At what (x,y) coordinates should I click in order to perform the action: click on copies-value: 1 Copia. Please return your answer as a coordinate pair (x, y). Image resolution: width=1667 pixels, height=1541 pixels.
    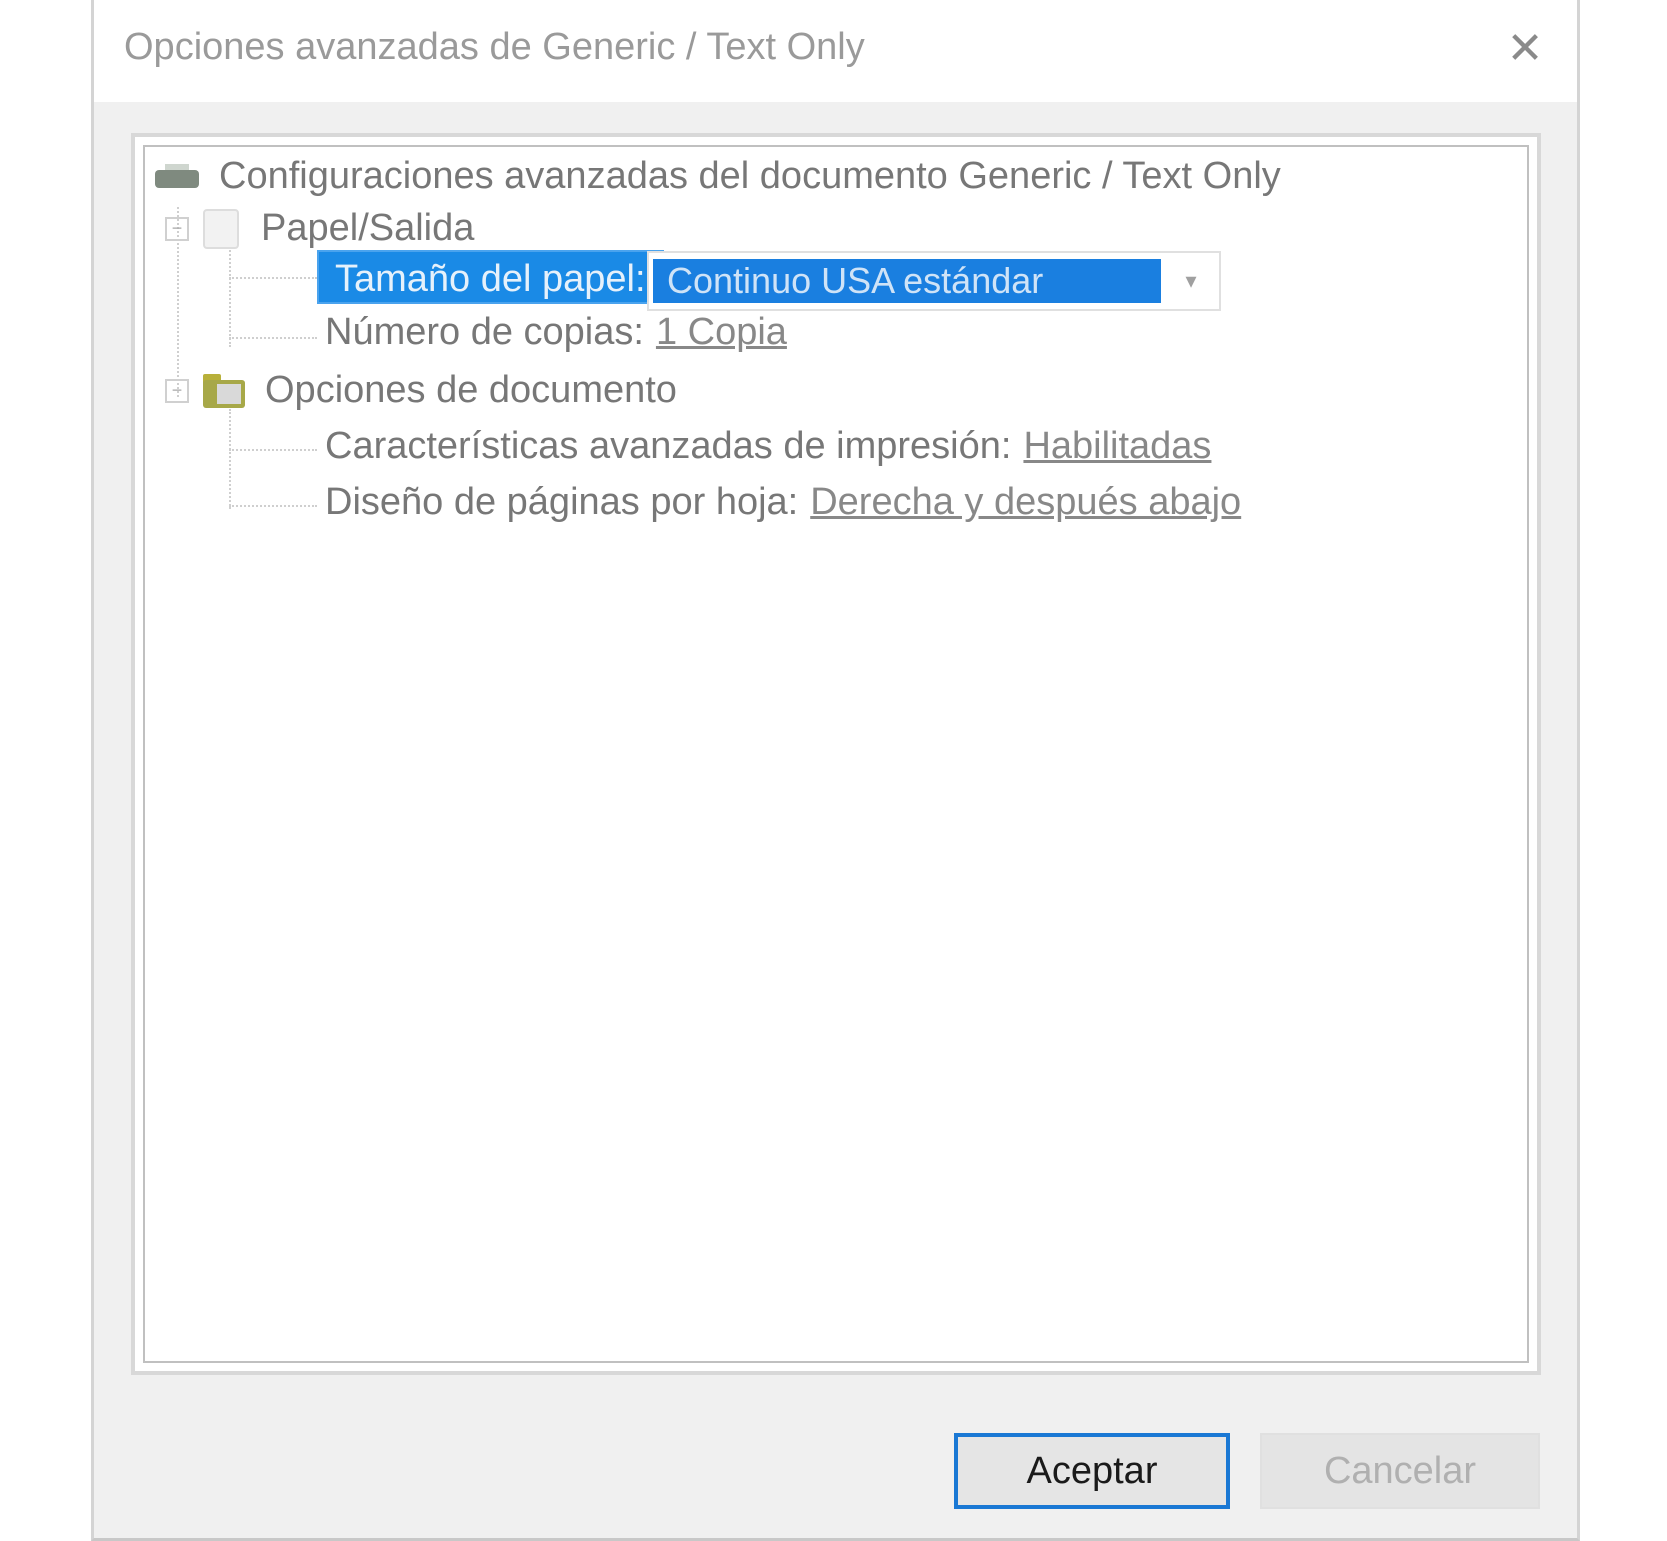
    Looking at the image, I should click on (721, 332).